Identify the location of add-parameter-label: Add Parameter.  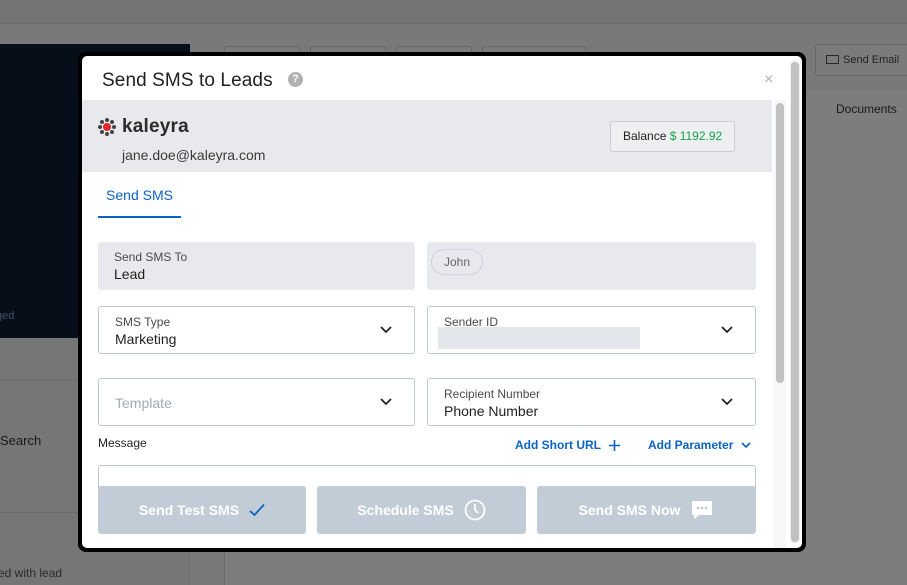
(691, 445).